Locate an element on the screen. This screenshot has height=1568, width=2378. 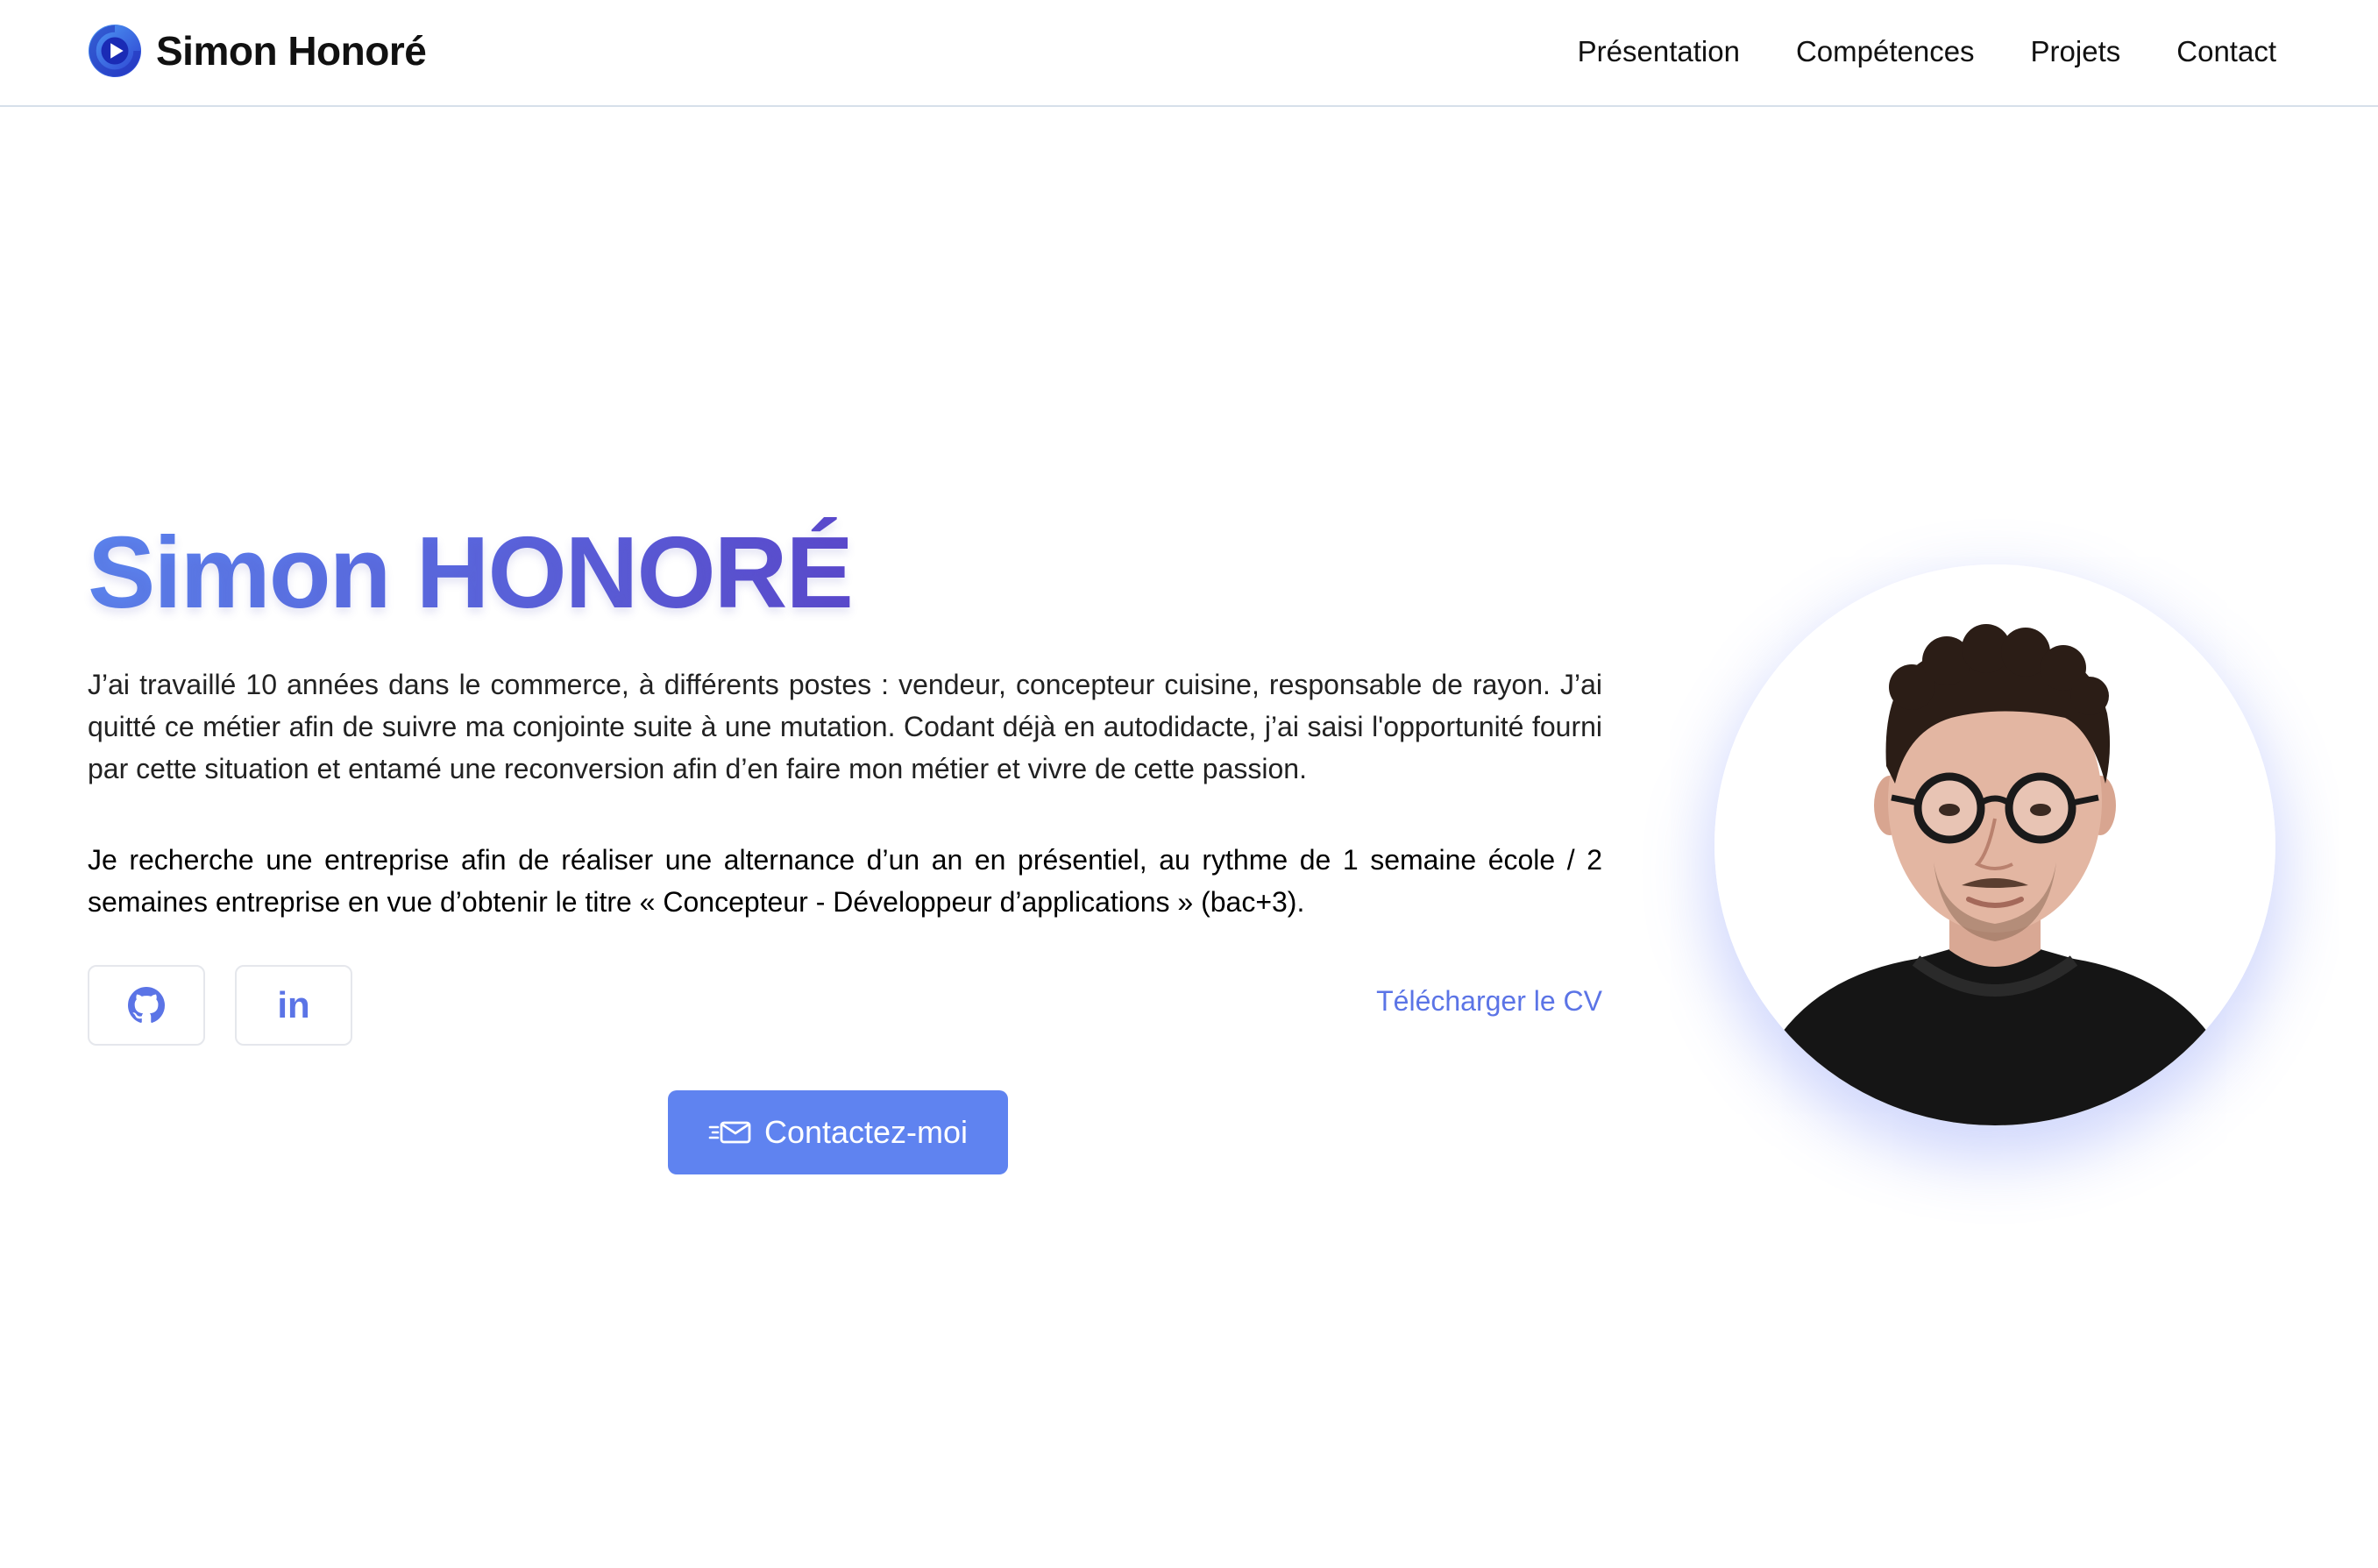
profile-photo is located at coordinates (1995, 844).